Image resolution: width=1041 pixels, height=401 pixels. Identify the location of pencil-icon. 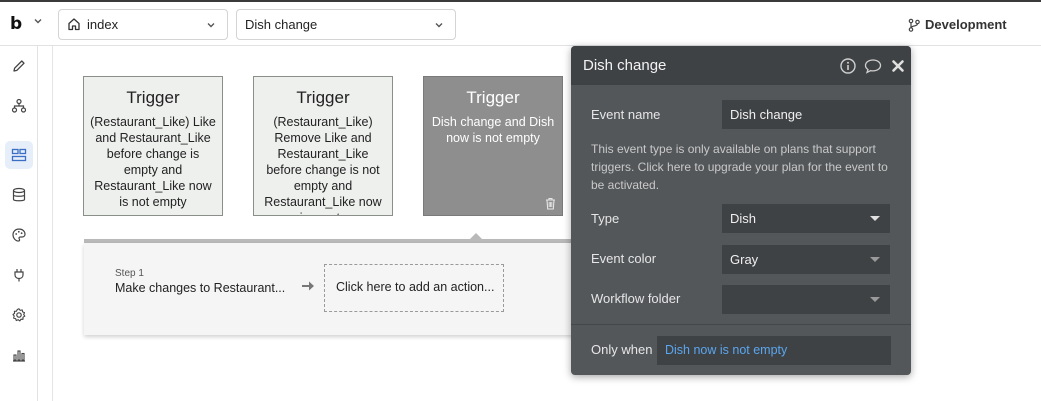
(19, 66).